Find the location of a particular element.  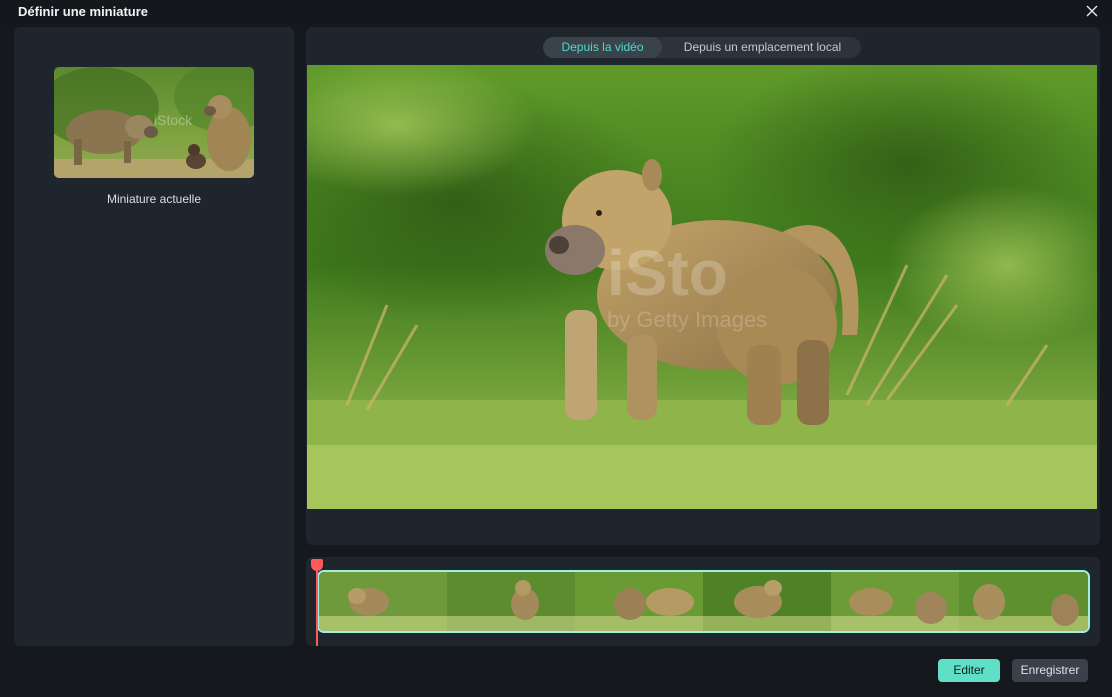

tab-from-video: Depuis la vidéo is located at coordinates (602, 47).